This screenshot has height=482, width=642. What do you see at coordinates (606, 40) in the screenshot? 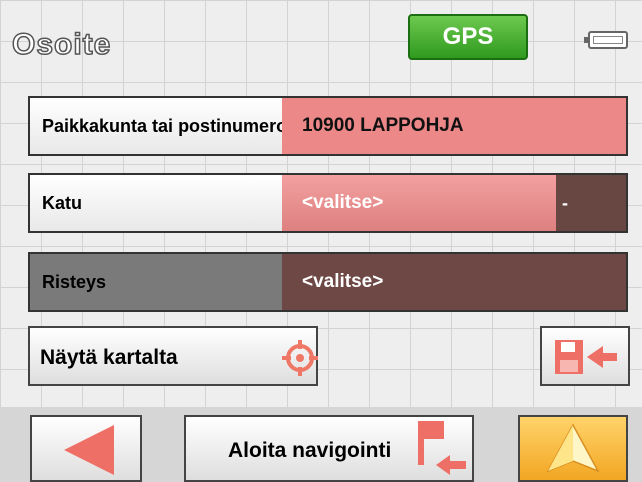
I see `battery-icon` at bounding box center [606, 40].